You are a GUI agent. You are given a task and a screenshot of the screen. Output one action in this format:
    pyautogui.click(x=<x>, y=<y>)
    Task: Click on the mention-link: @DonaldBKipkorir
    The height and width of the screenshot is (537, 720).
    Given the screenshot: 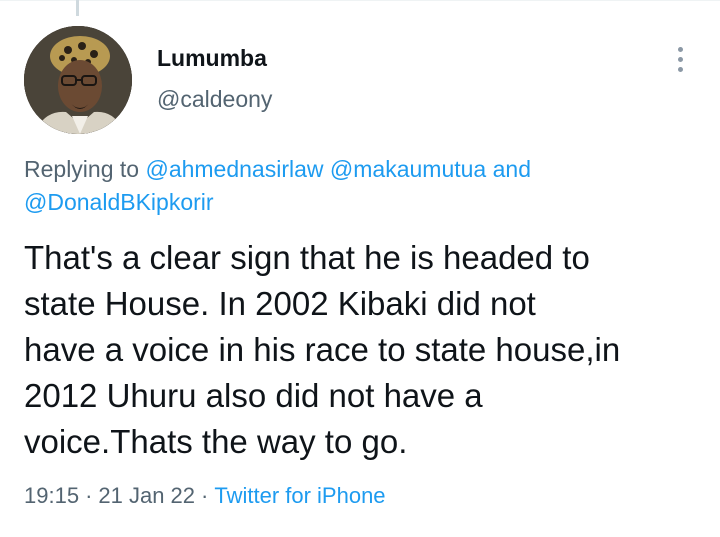 What is the action you would take?
    pyautogui.click(x=119, y=202)
    